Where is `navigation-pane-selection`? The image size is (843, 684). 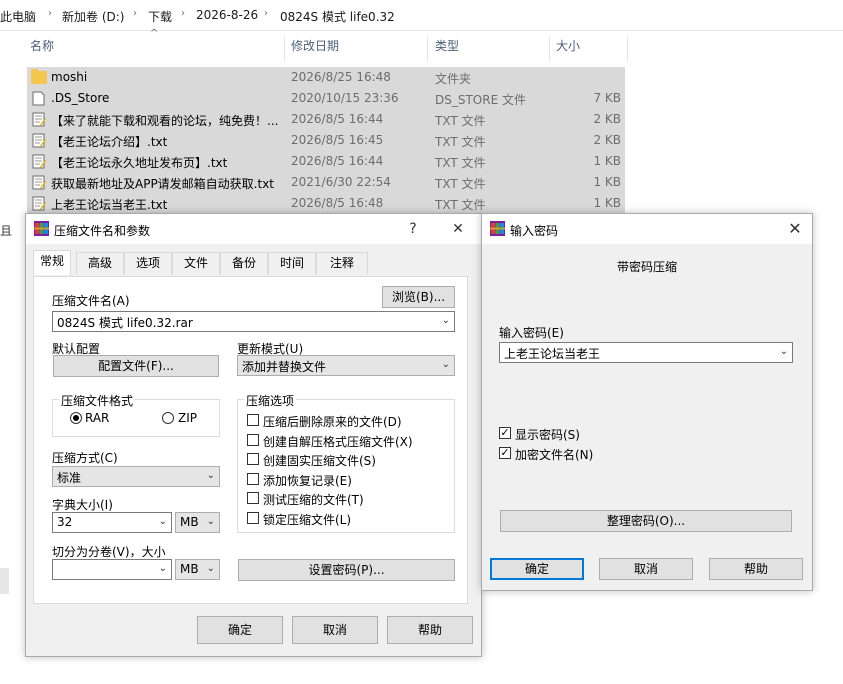 navigation-pane-selection is located at coordinates (4, 581).